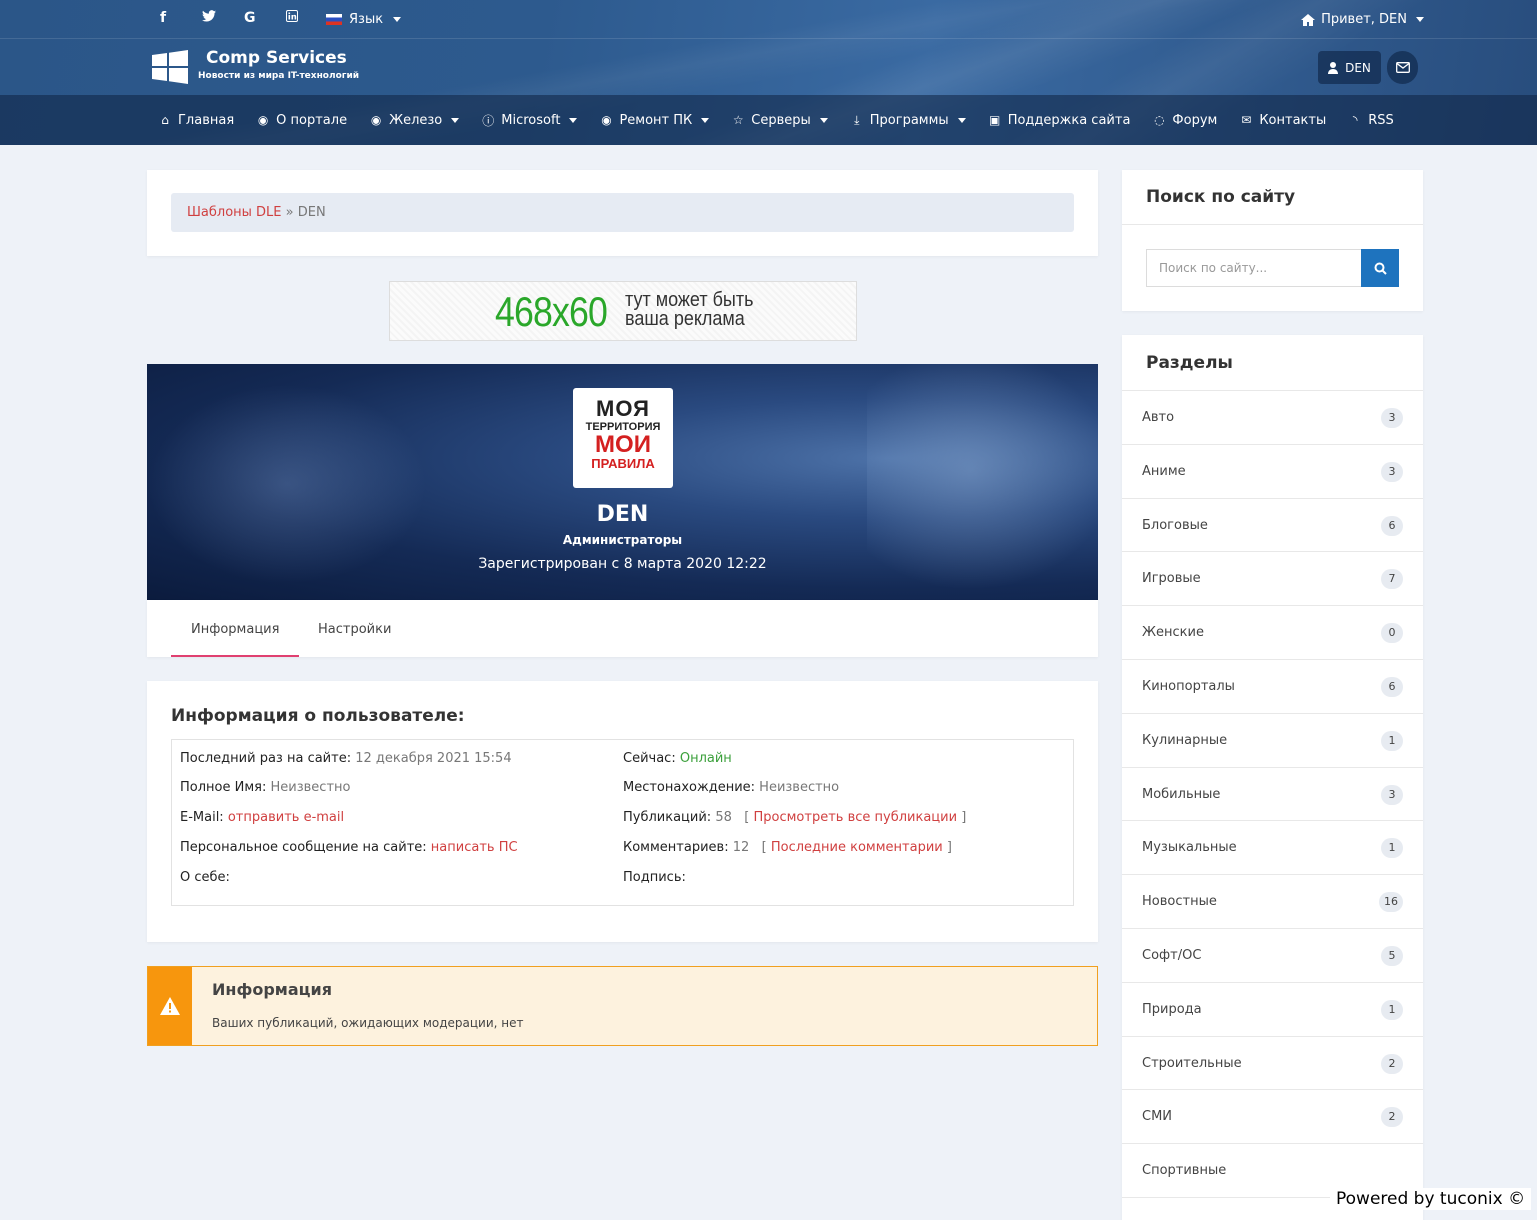 The width and height of the screenshot is (1537, 1220). What do you see at coordinates (1272, 472) in the screenshot?
I see `category-item: Аниме 3` at bounding box center [1272, 472].